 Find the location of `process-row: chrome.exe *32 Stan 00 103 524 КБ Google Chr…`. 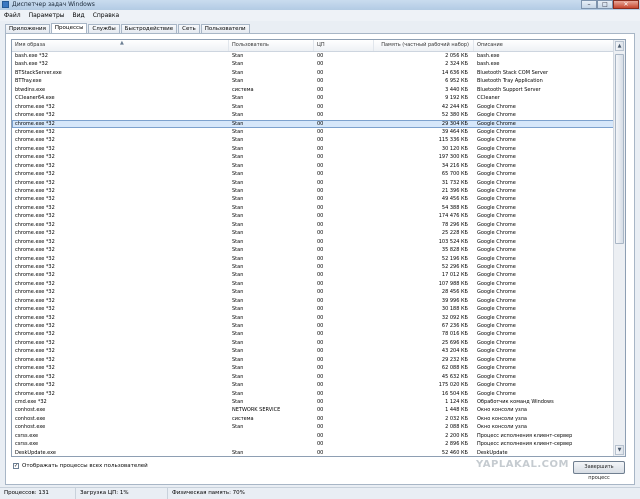

process-row: chrome.exe *32 Stan 00 103 524 КБ Google Chr… is located at coordinates (313, 242).